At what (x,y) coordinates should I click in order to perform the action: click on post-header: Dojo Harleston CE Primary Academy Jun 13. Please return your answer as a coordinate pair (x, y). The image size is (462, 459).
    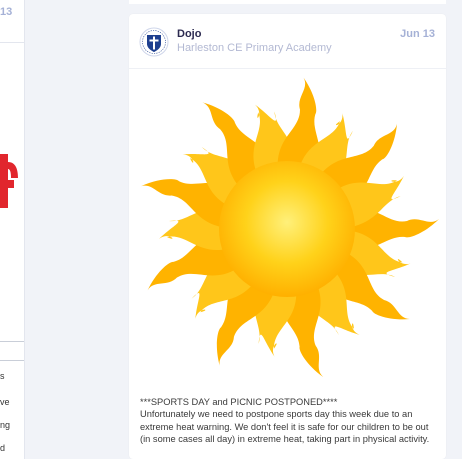
    Looking at the image, I should click on (287, 41).